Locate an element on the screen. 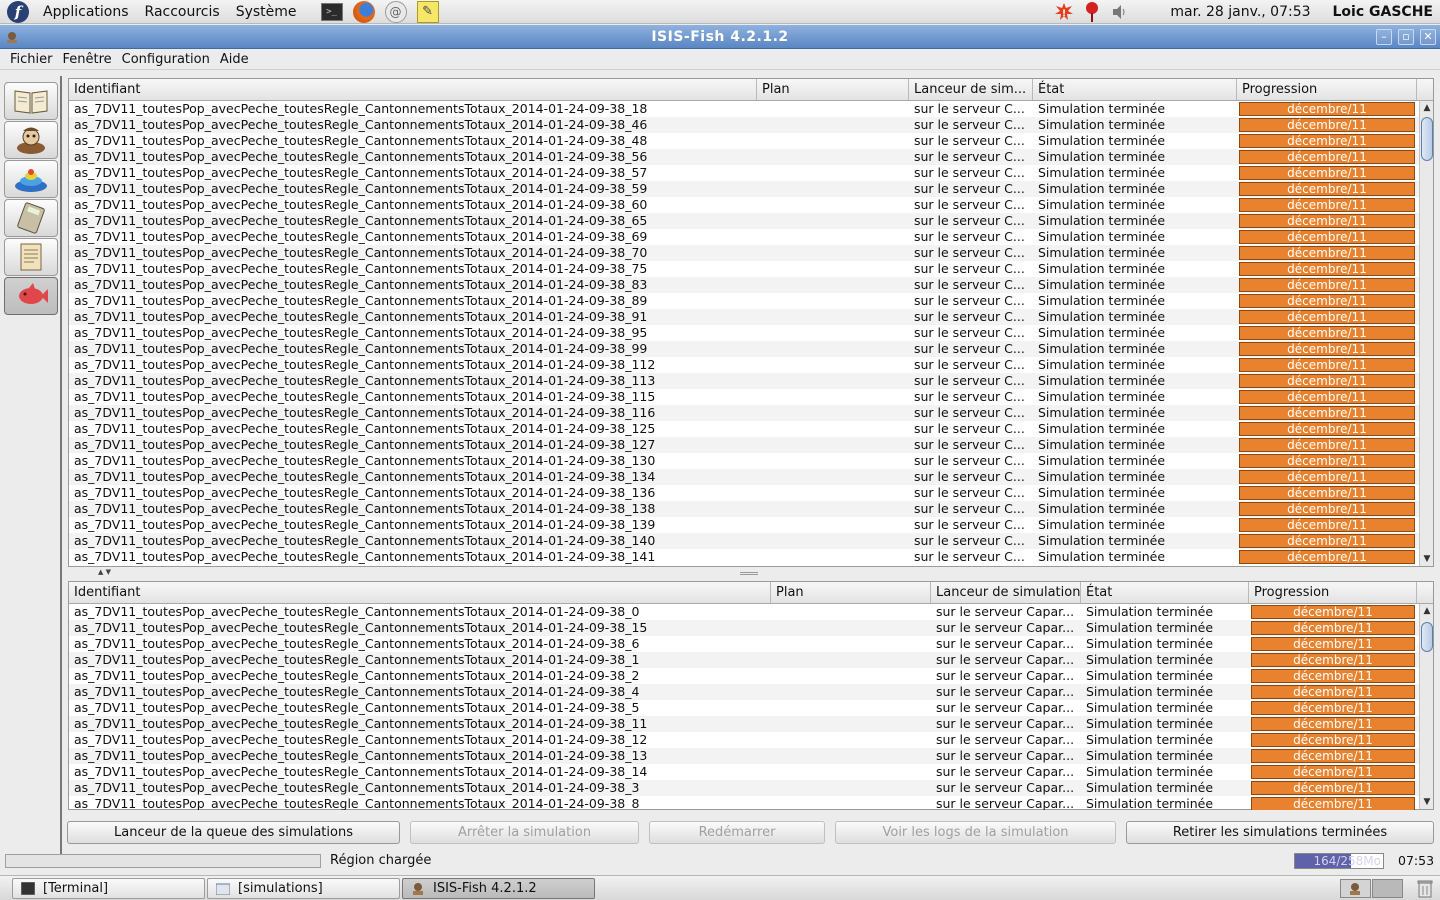  menu-fenetre: Fenêtre is located at coordinates (86, 59).